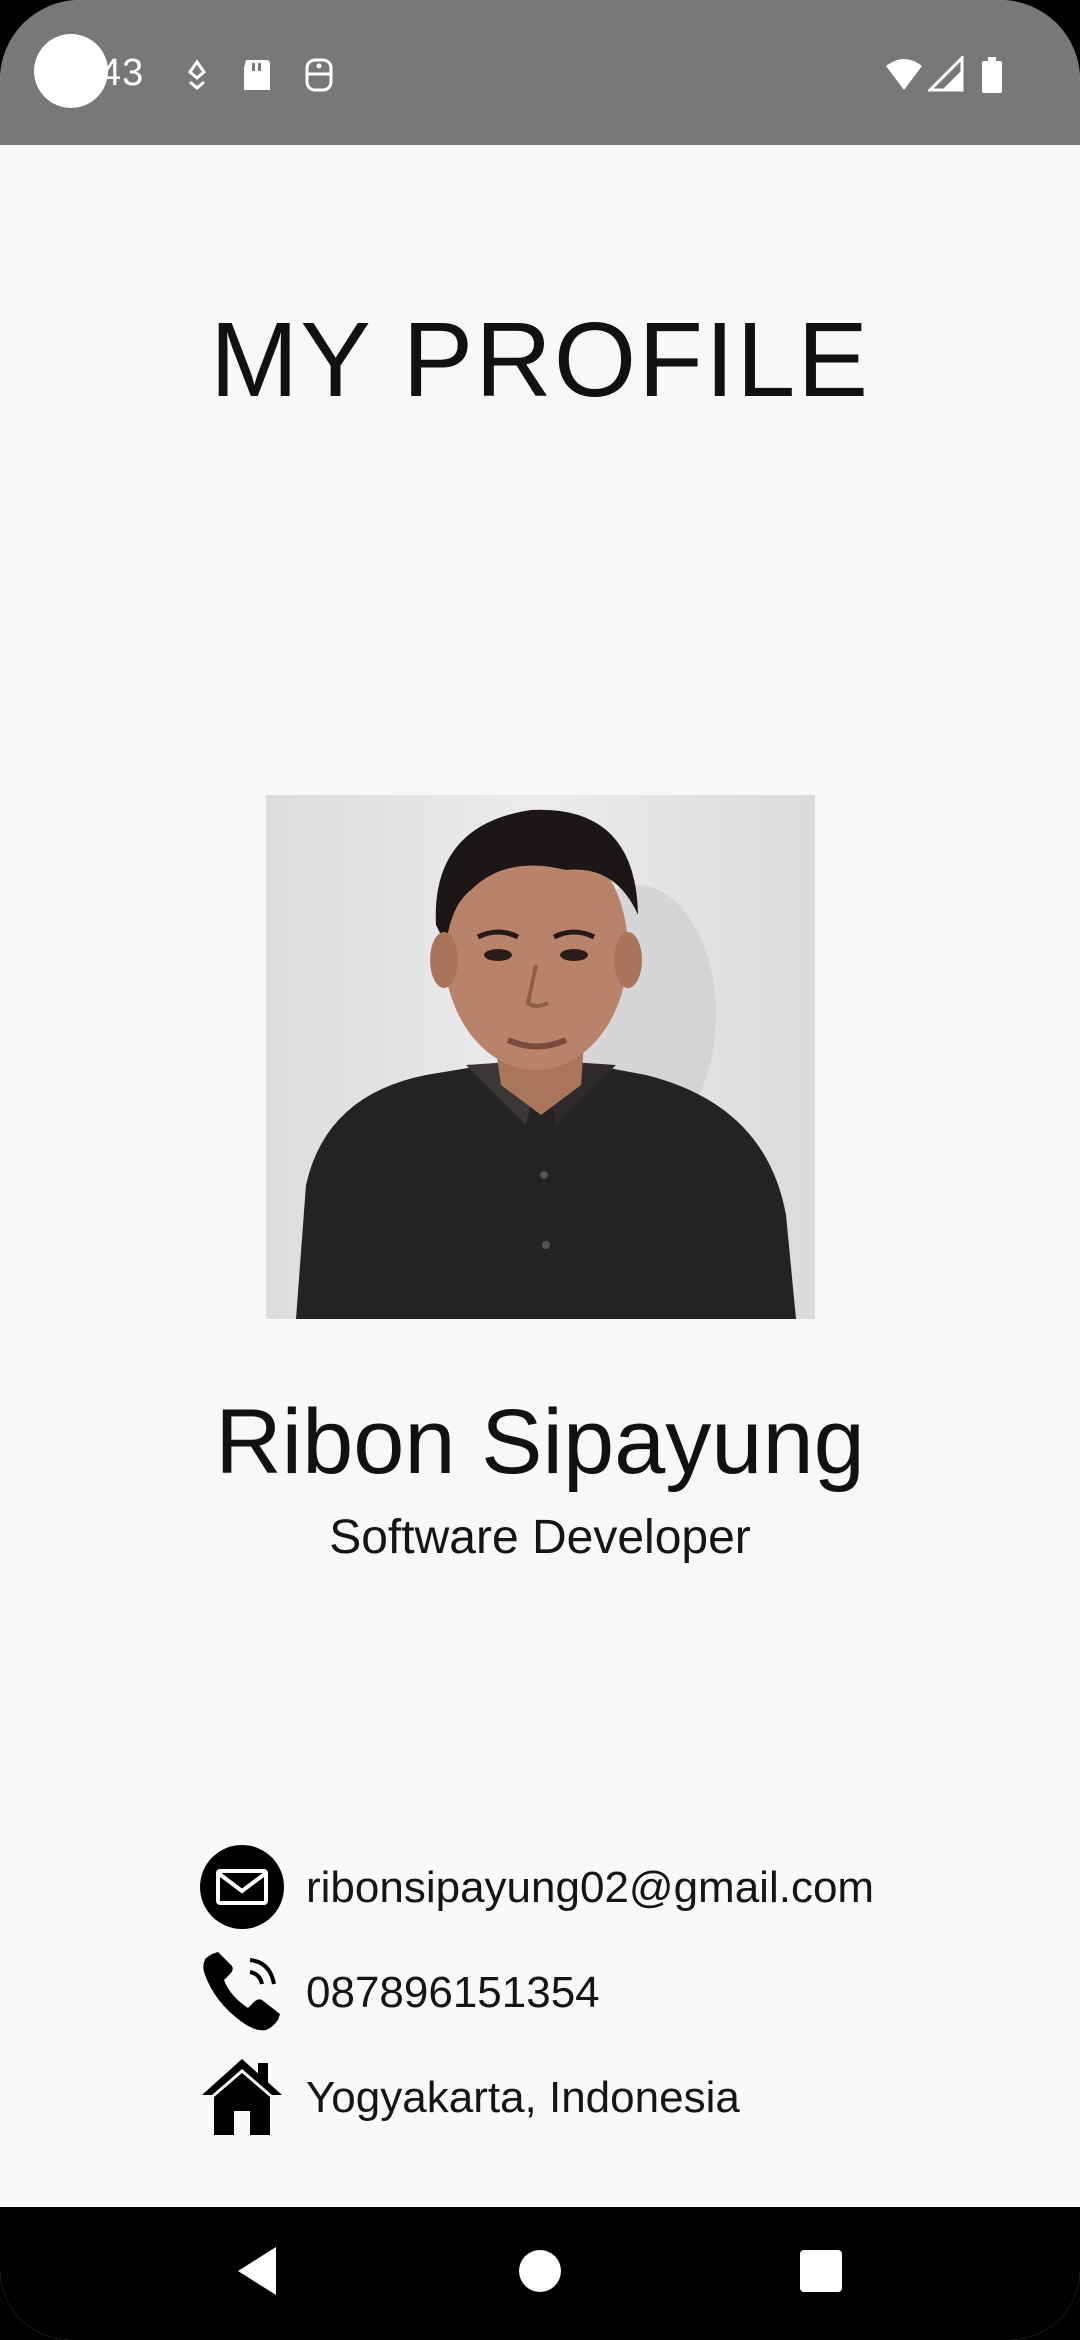  What do you see at coordinates (197, 74) in the screenshot?
I see `notification-icon` at bounding box center [197, 74].